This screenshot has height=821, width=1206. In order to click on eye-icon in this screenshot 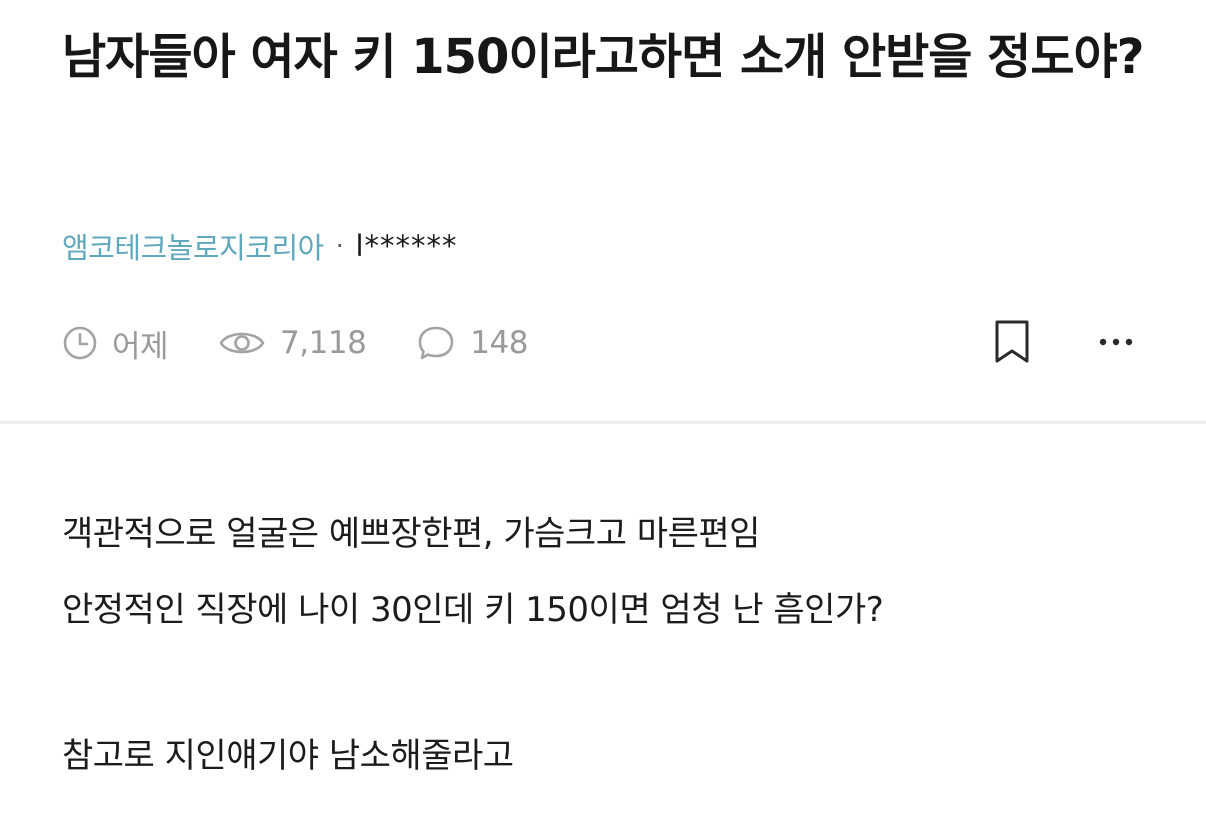, I will do `click(242, 343)`.